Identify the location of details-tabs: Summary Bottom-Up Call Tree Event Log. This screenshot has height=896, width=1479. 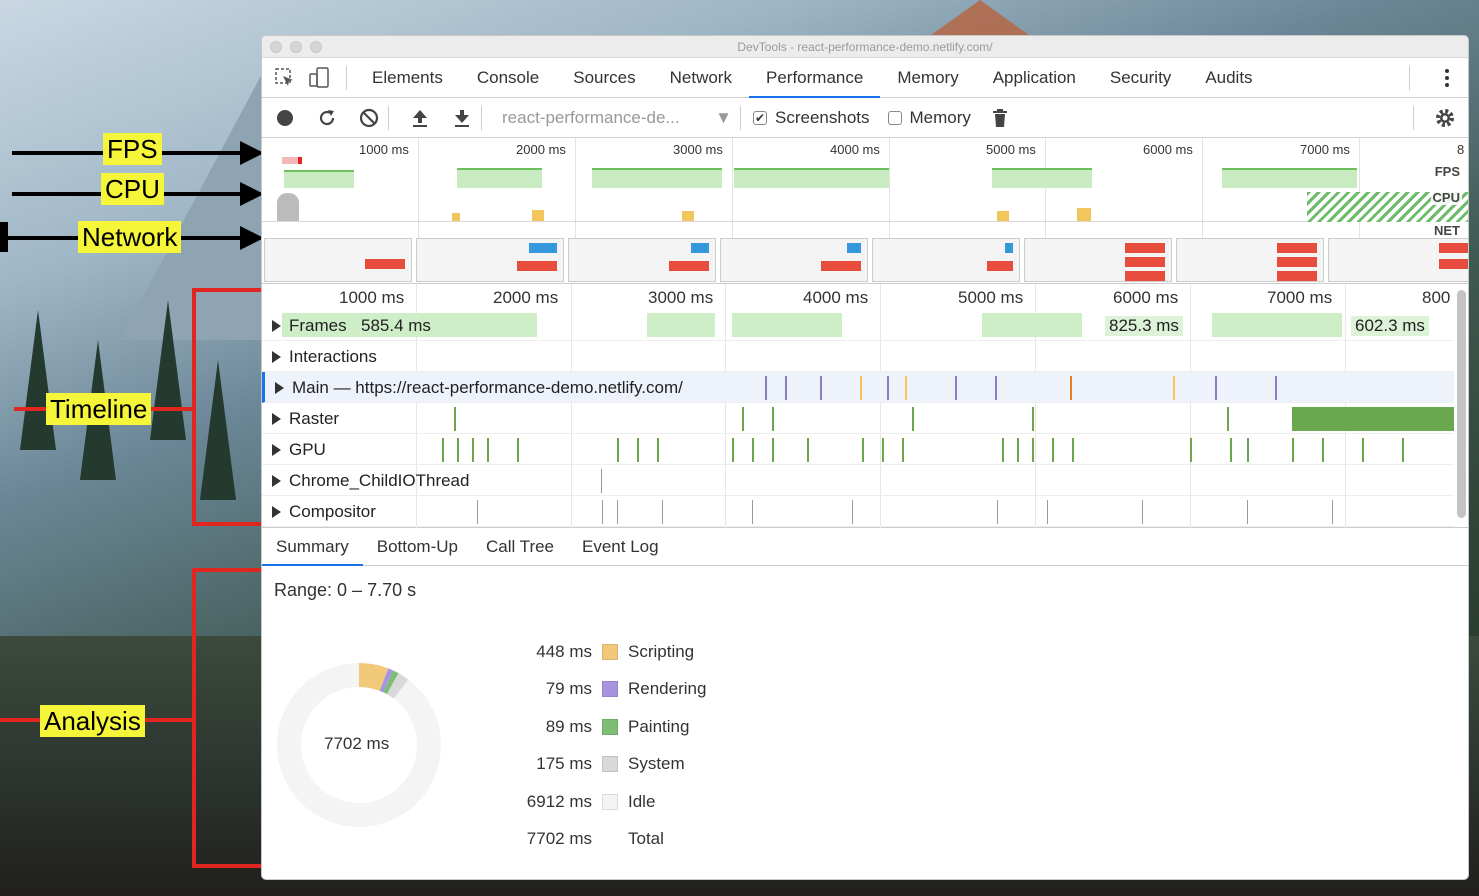
(865, 547).